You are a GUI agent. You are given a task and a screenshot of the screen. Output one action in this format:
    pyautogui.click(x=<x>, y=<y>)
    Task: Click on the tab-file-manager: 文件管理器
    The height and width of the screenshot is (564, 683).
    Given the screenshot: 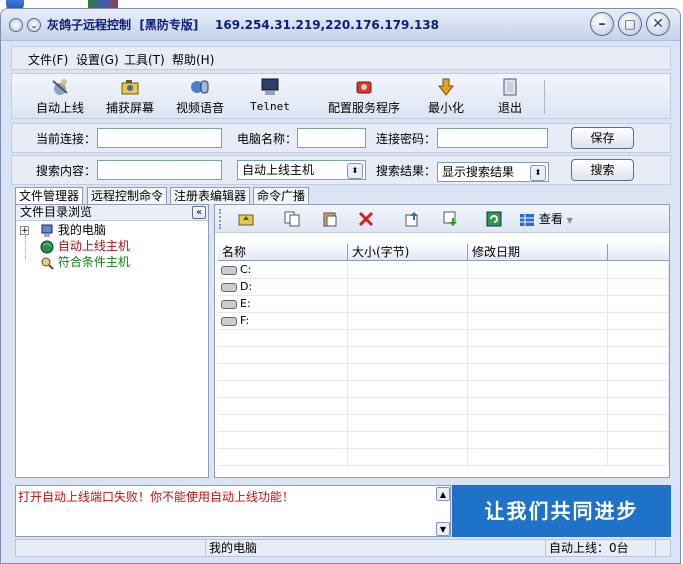 What is the action you would take?
    pyautogui.click(x=49, y=196)
    